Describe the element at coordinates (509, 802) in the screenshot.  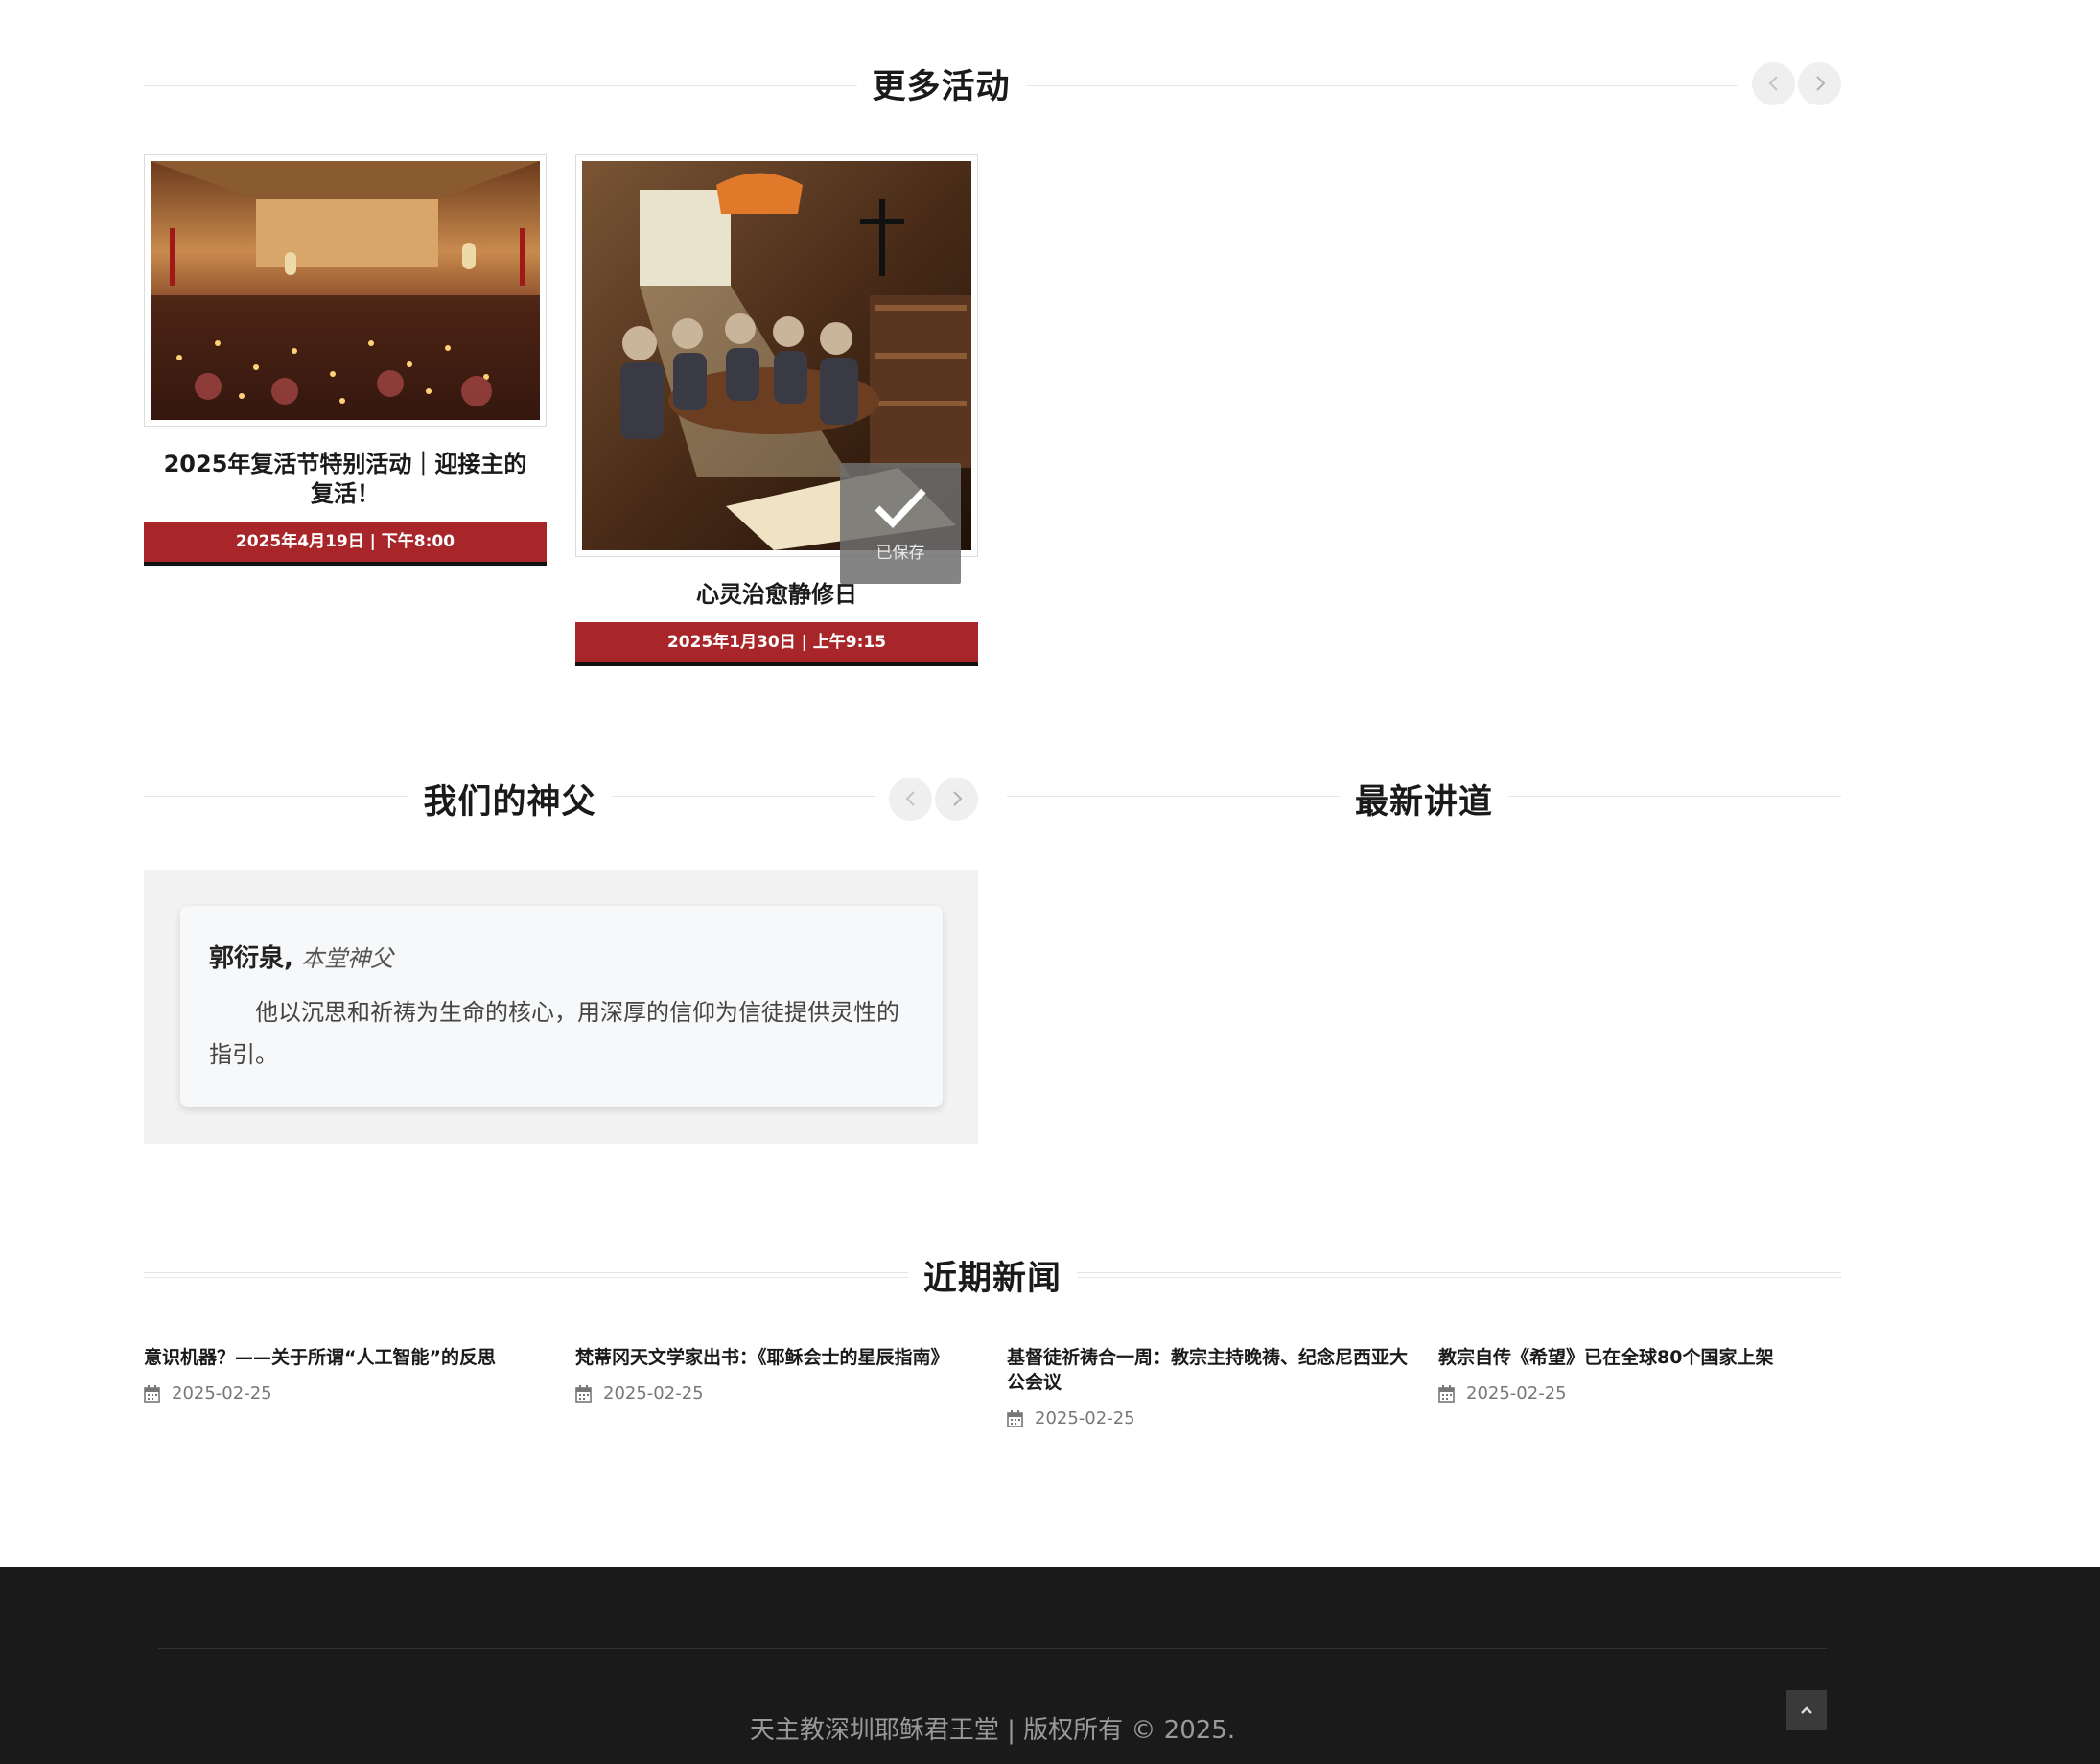
I see `priests-section-title: 我们的神父` at that location.